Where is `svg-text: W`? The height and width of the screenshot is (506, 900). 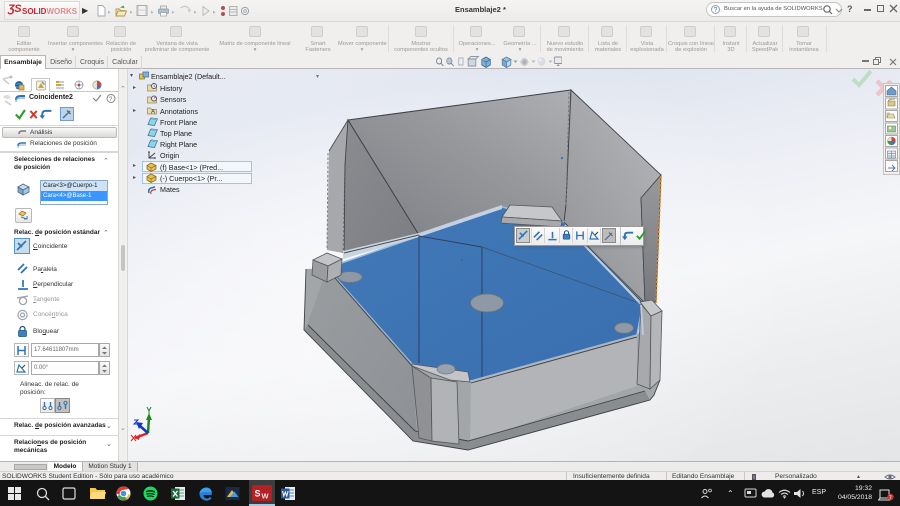 svg-text: W is located at coordinates (266, 496).